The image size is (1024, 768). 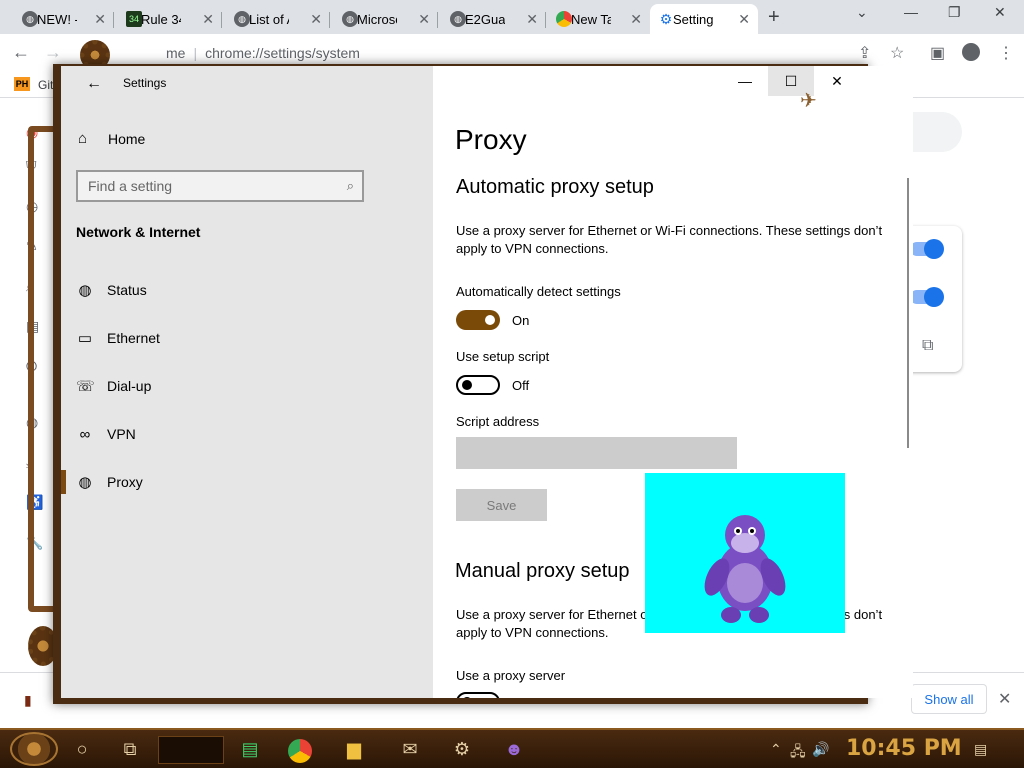 I want to click on side-panel-icon: ▣, so click(x=937, y=53).